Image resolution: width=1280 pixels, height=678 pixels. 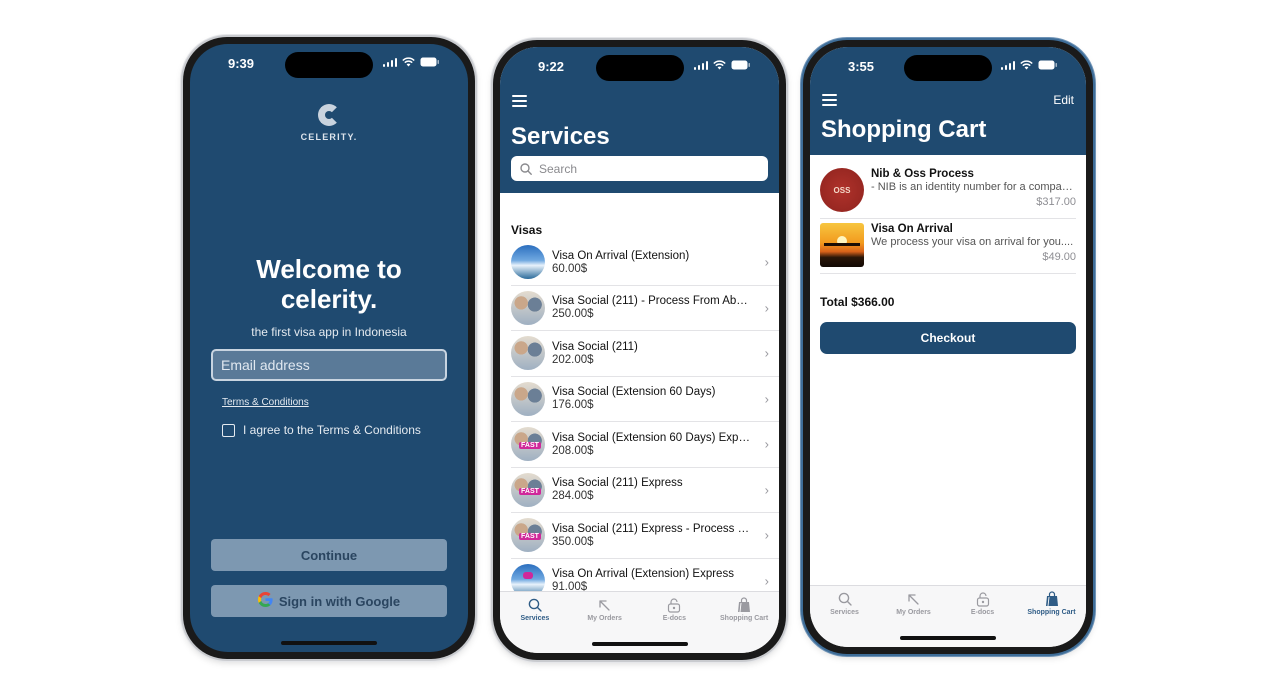 I want to click on status-time: 9:39, so click(x=241, y=63).